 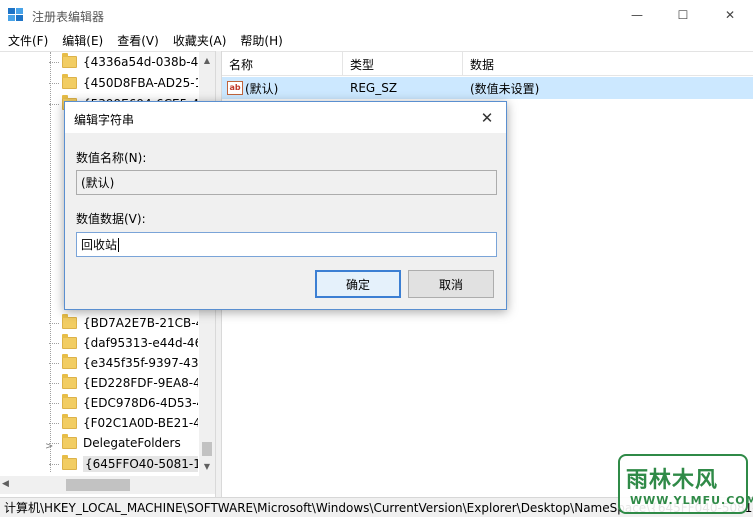 I want to click on tree-horizontal-scrollbar: ◀, so click(x=107, y=485).